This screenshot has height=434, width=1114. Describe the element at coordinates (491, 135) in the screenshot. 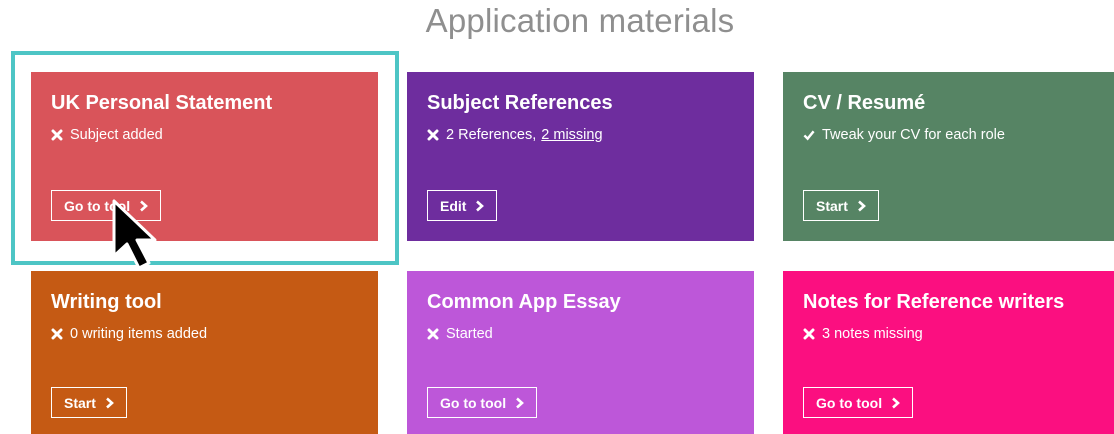

I see `status-text: 2 References,` at that location.